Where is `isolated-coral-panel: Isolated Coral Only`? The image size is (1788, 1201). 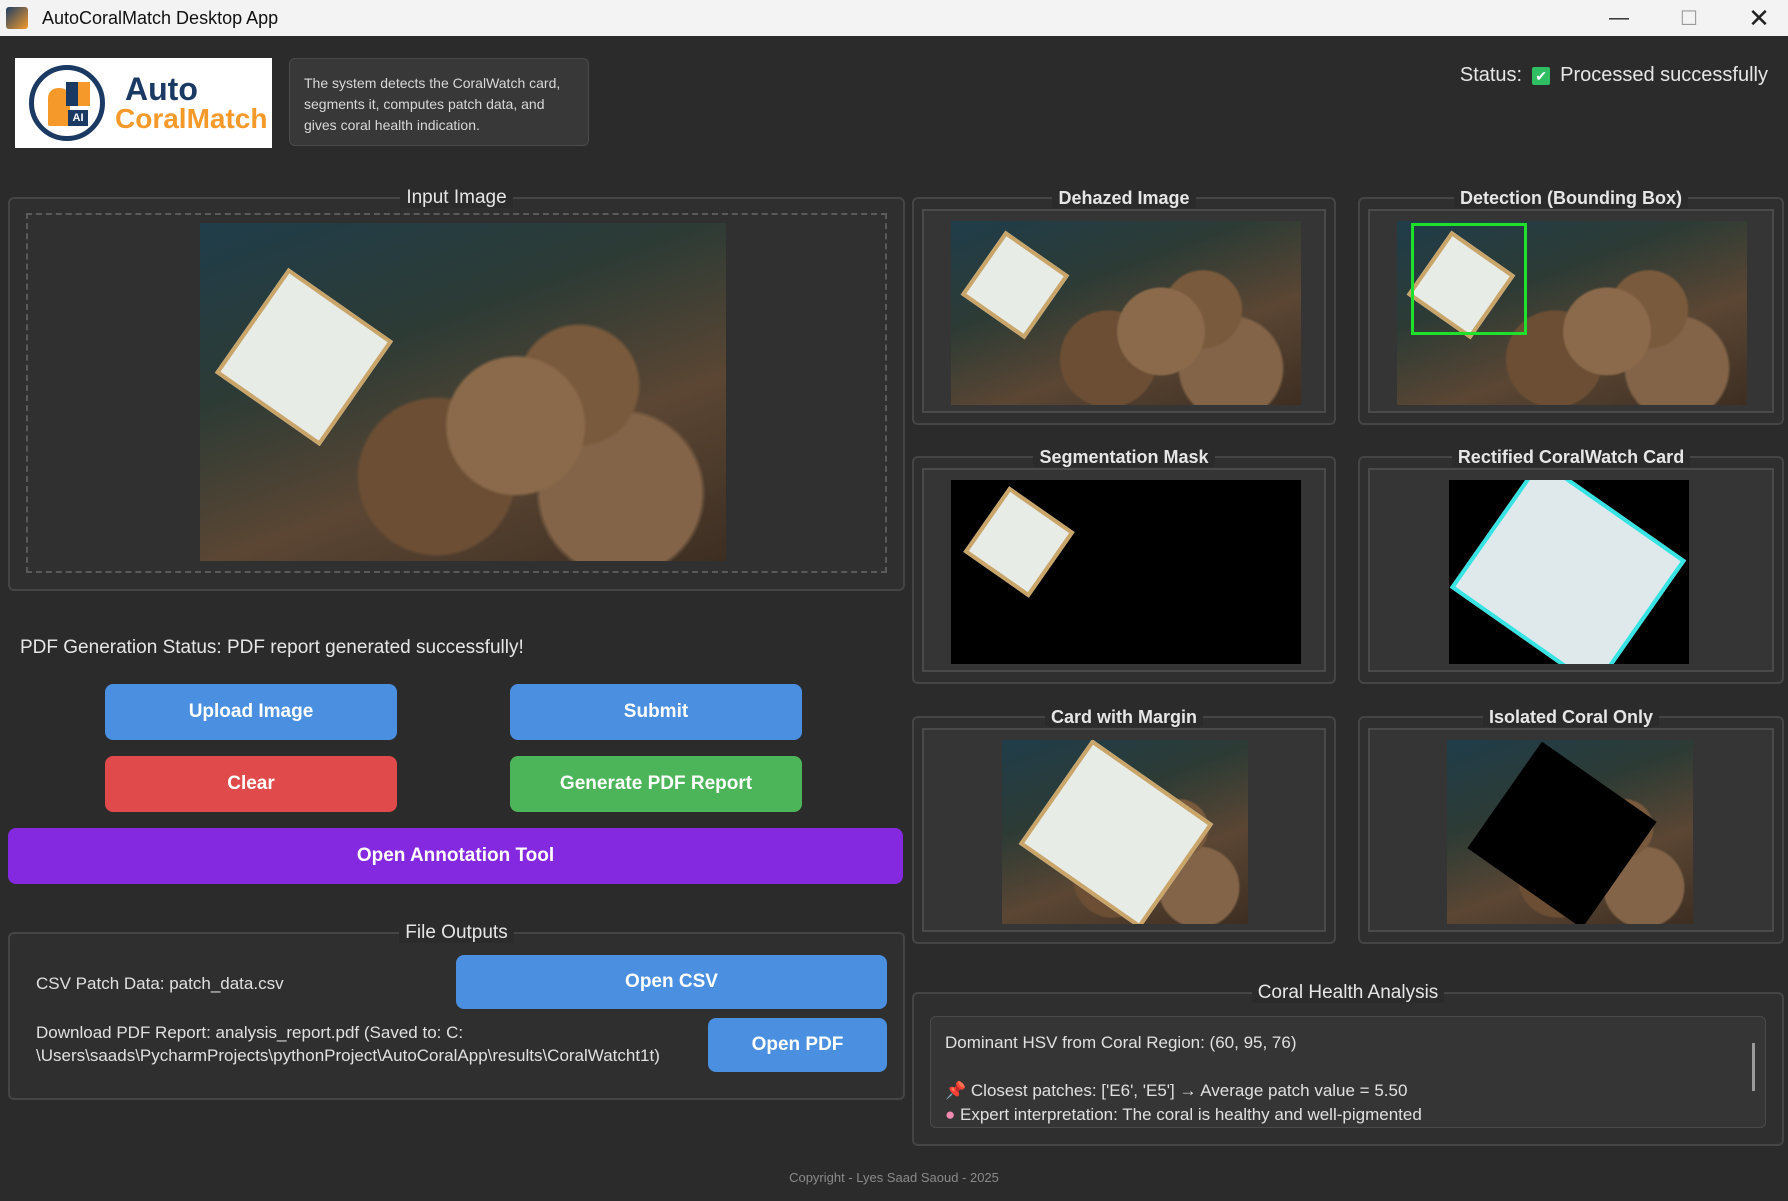 isolated-coral-panel: Isolated Coral Only is located at coordinates (1571, 825).